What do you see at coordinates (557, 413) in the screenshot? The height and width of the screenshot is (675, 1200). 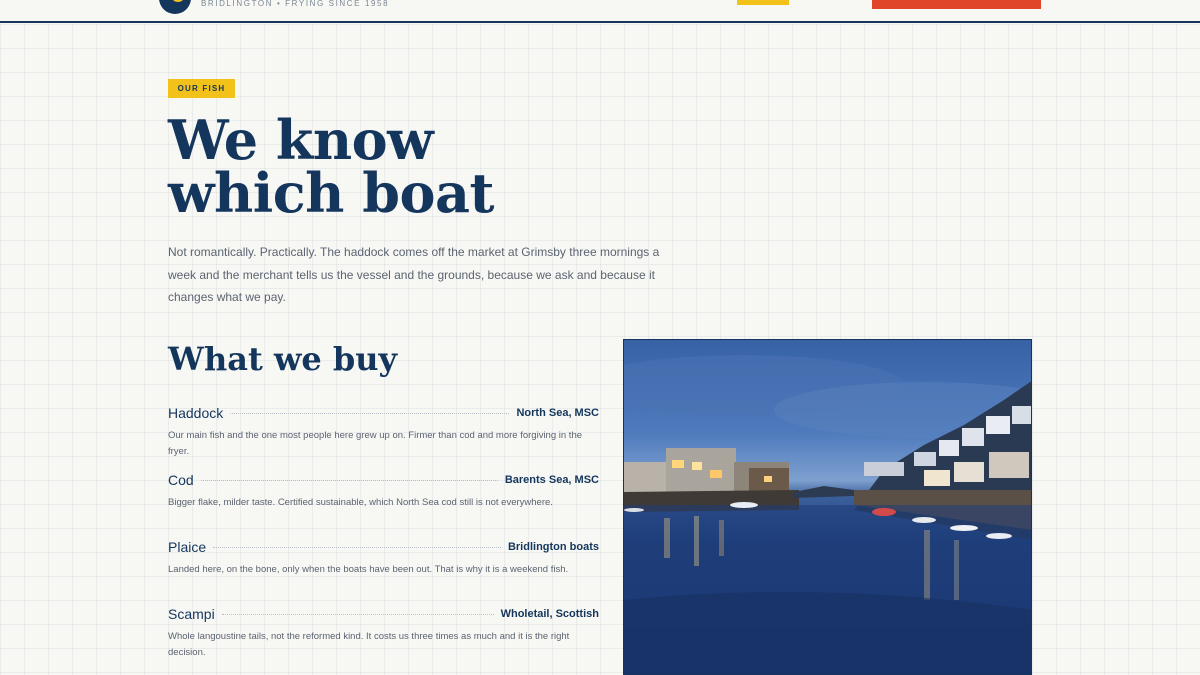 I see `fish-origin: North Sea, MSC` at bounding box center [557, 413].